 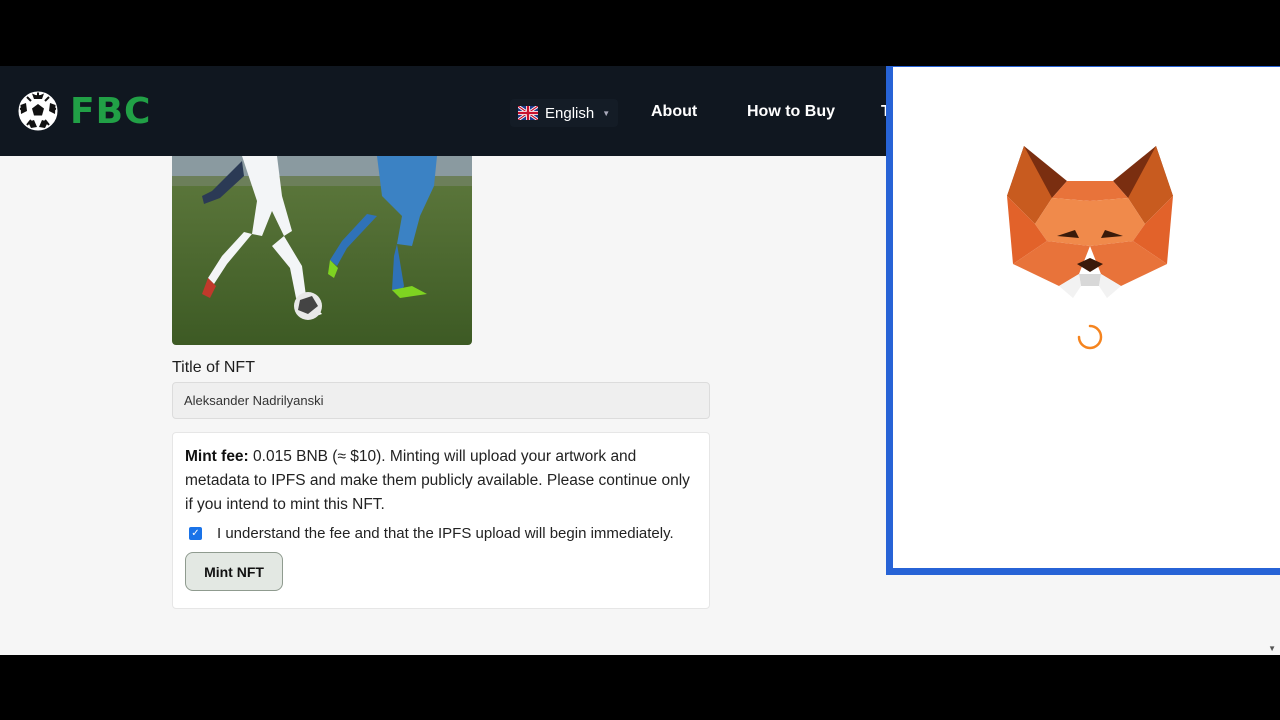 What do you see at coordinates (1272, 648) in the screenshot?
I see `scroll-down-arrow-icon: ▼` at bounding box center [1272, 648].